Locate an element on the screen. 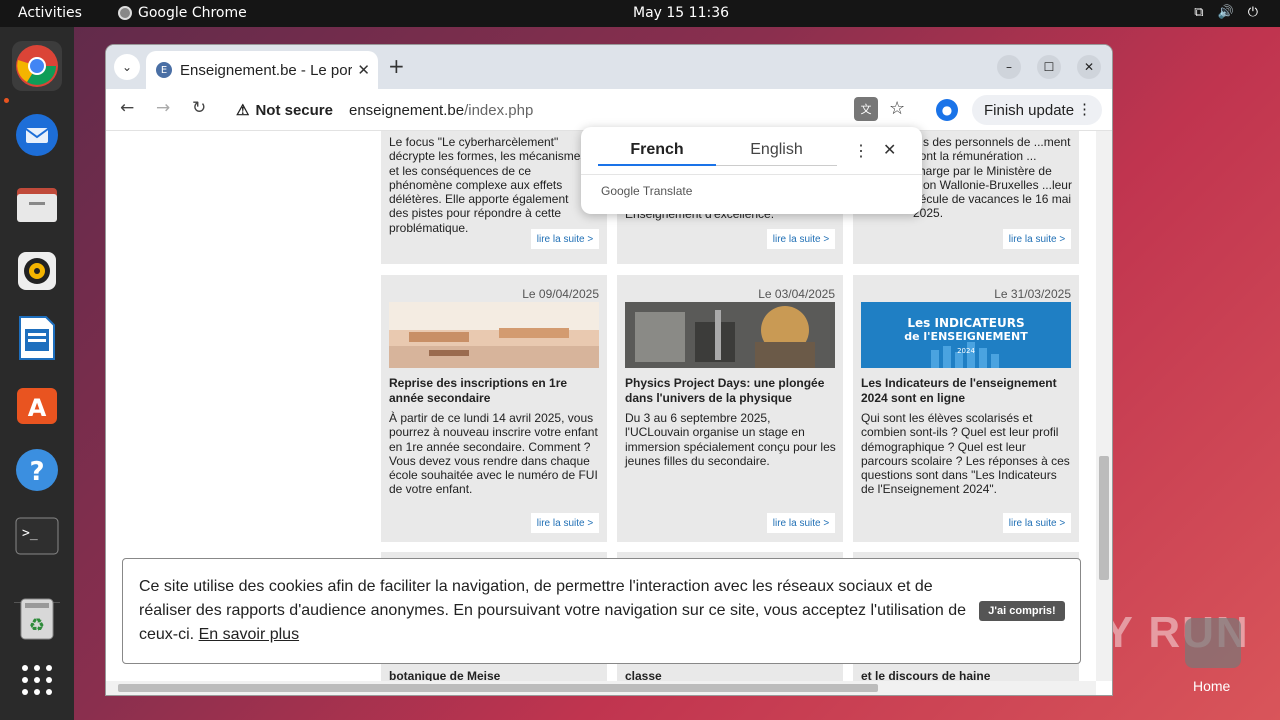  accept-cookies-button: J'ai compris! is located at coordinates (1022, 611).